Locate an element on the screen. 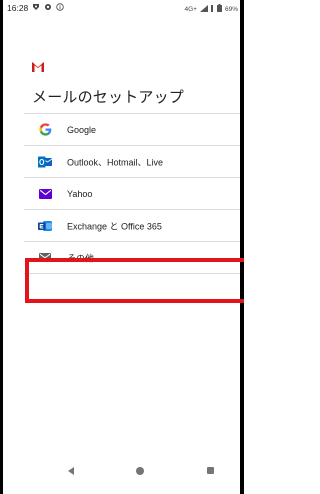 This screenshot has width=320, height=494. exchange-icon is located at coordinates (45, 226).